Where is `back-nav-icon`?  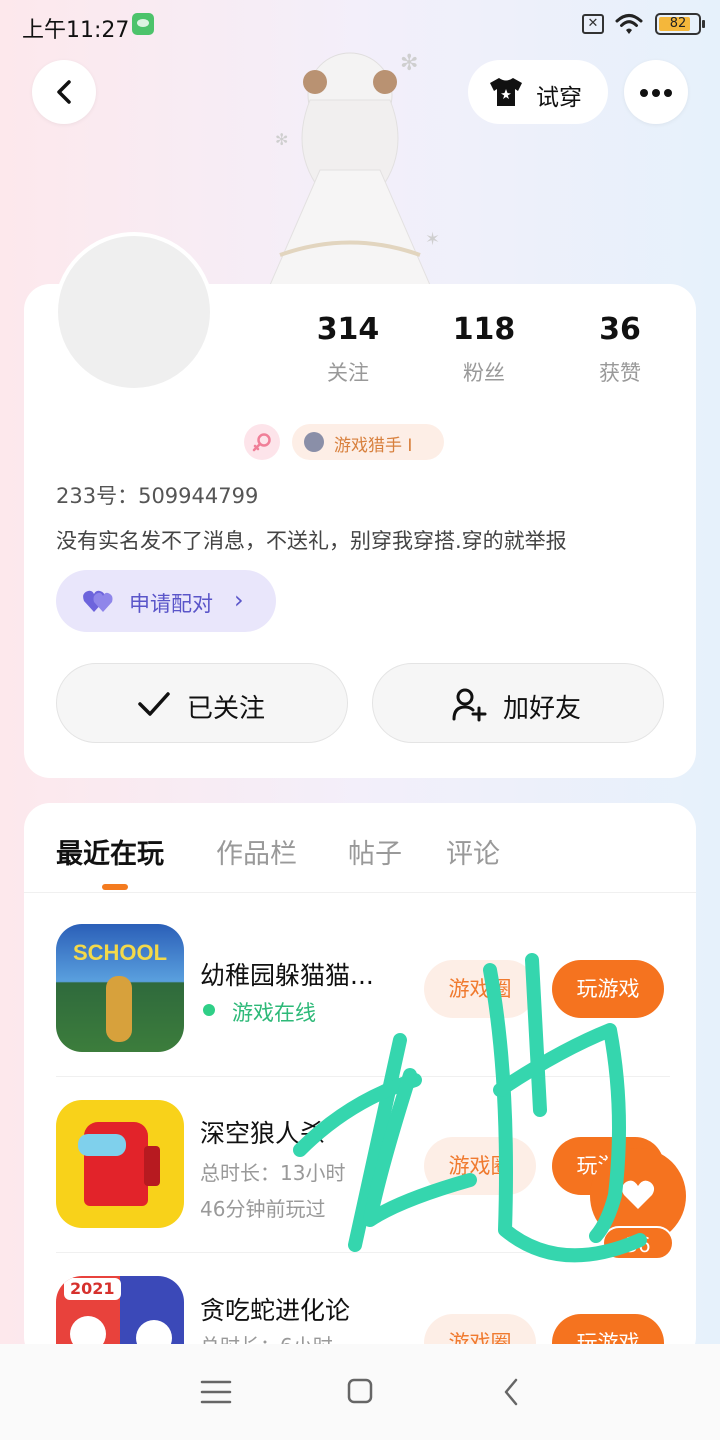
back-nav-icon is located at coordinates (512, 1392).